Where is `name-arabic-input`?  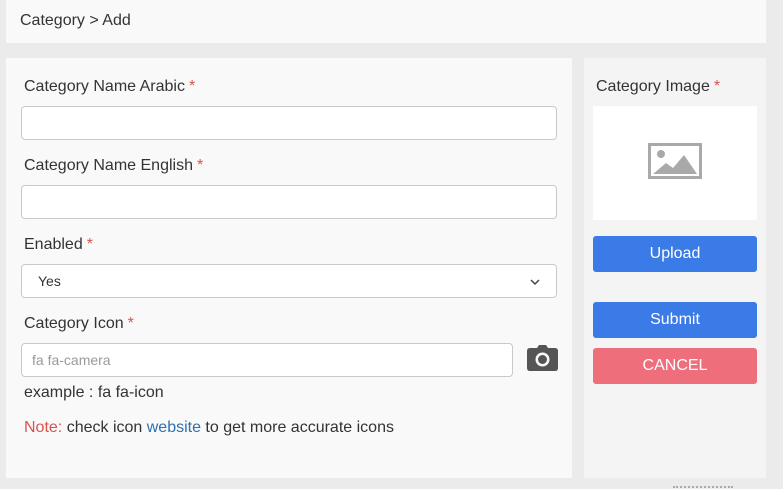 name-arabic-input is located at coordinates (289, 123).